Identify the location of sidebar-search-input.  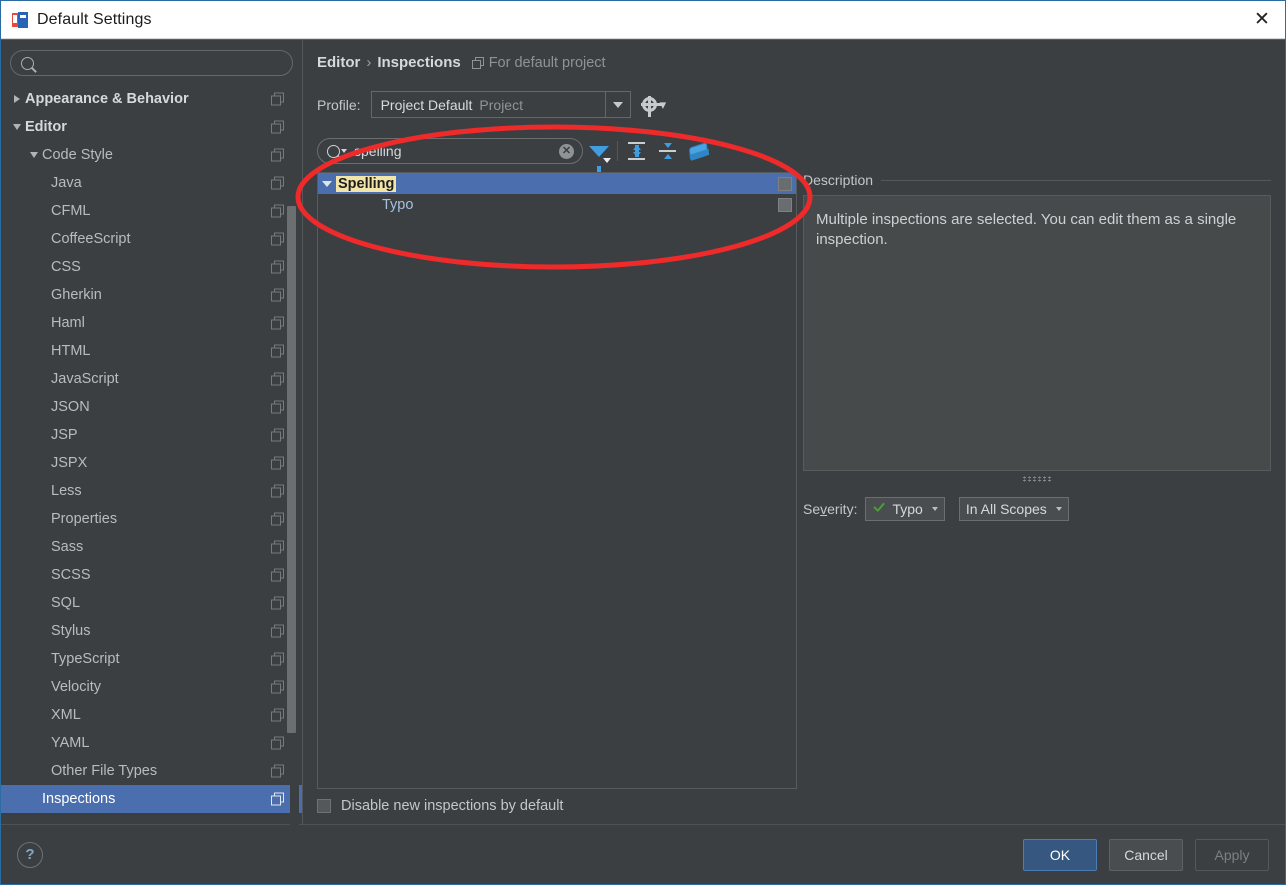
(151, 63).